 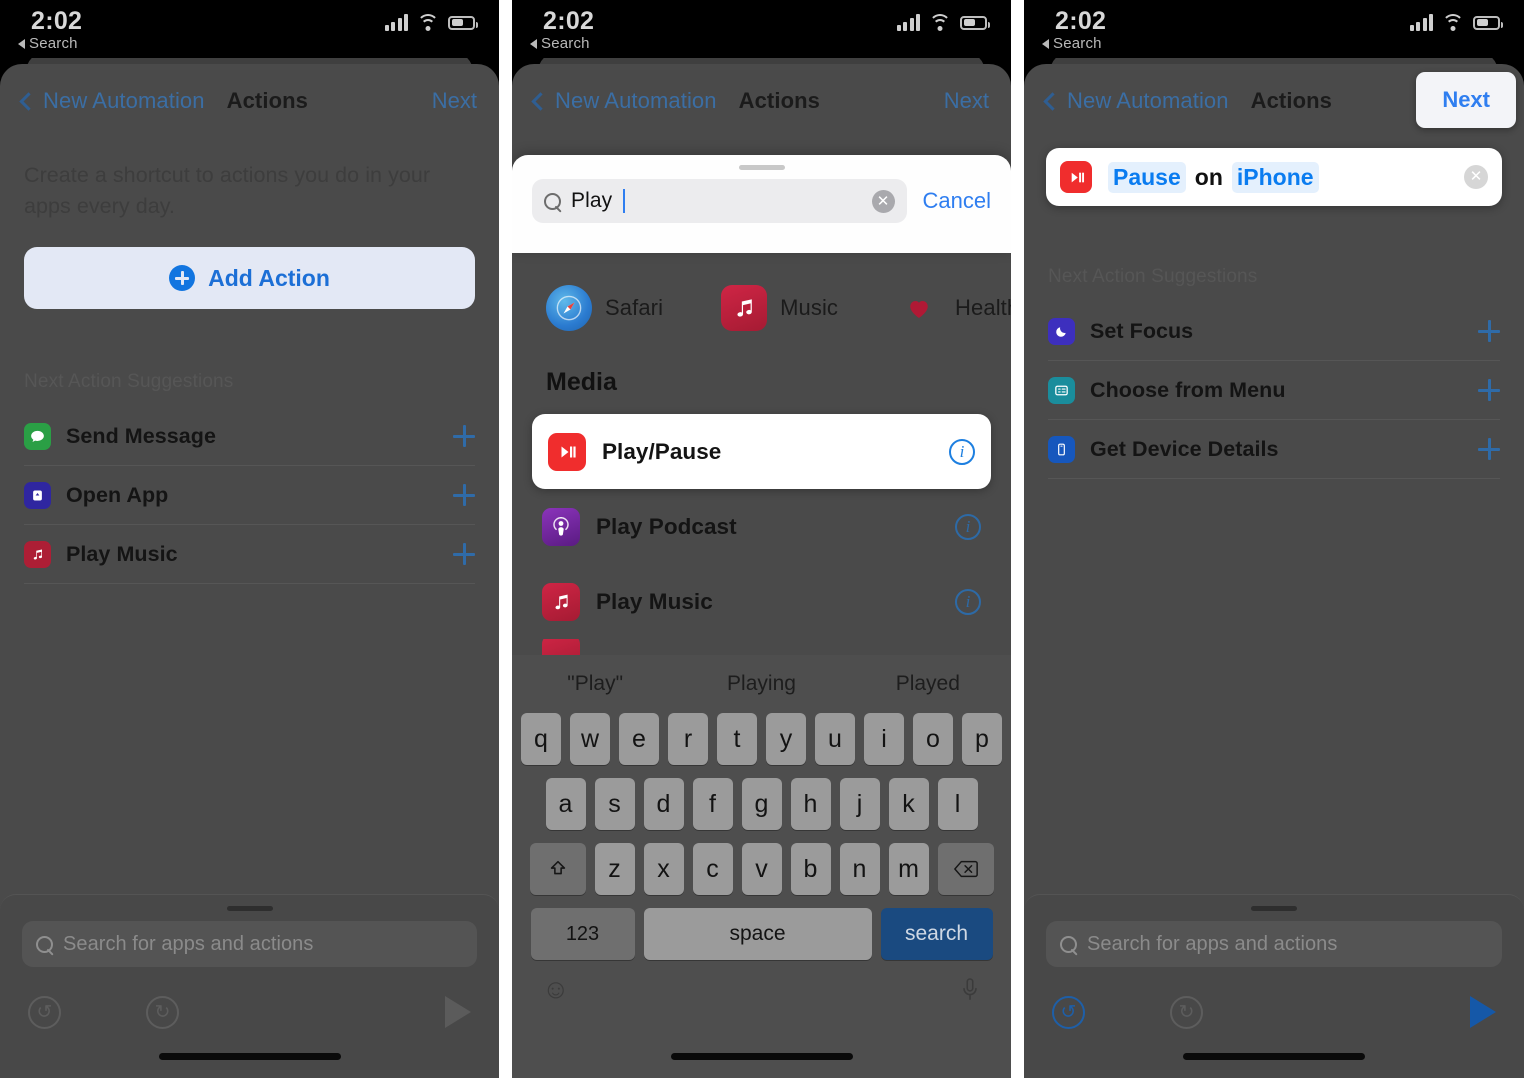 What do you see at coordinates (614, 804) in the screenshot?
I see `key-s: s` at bounding box center [614, 804].